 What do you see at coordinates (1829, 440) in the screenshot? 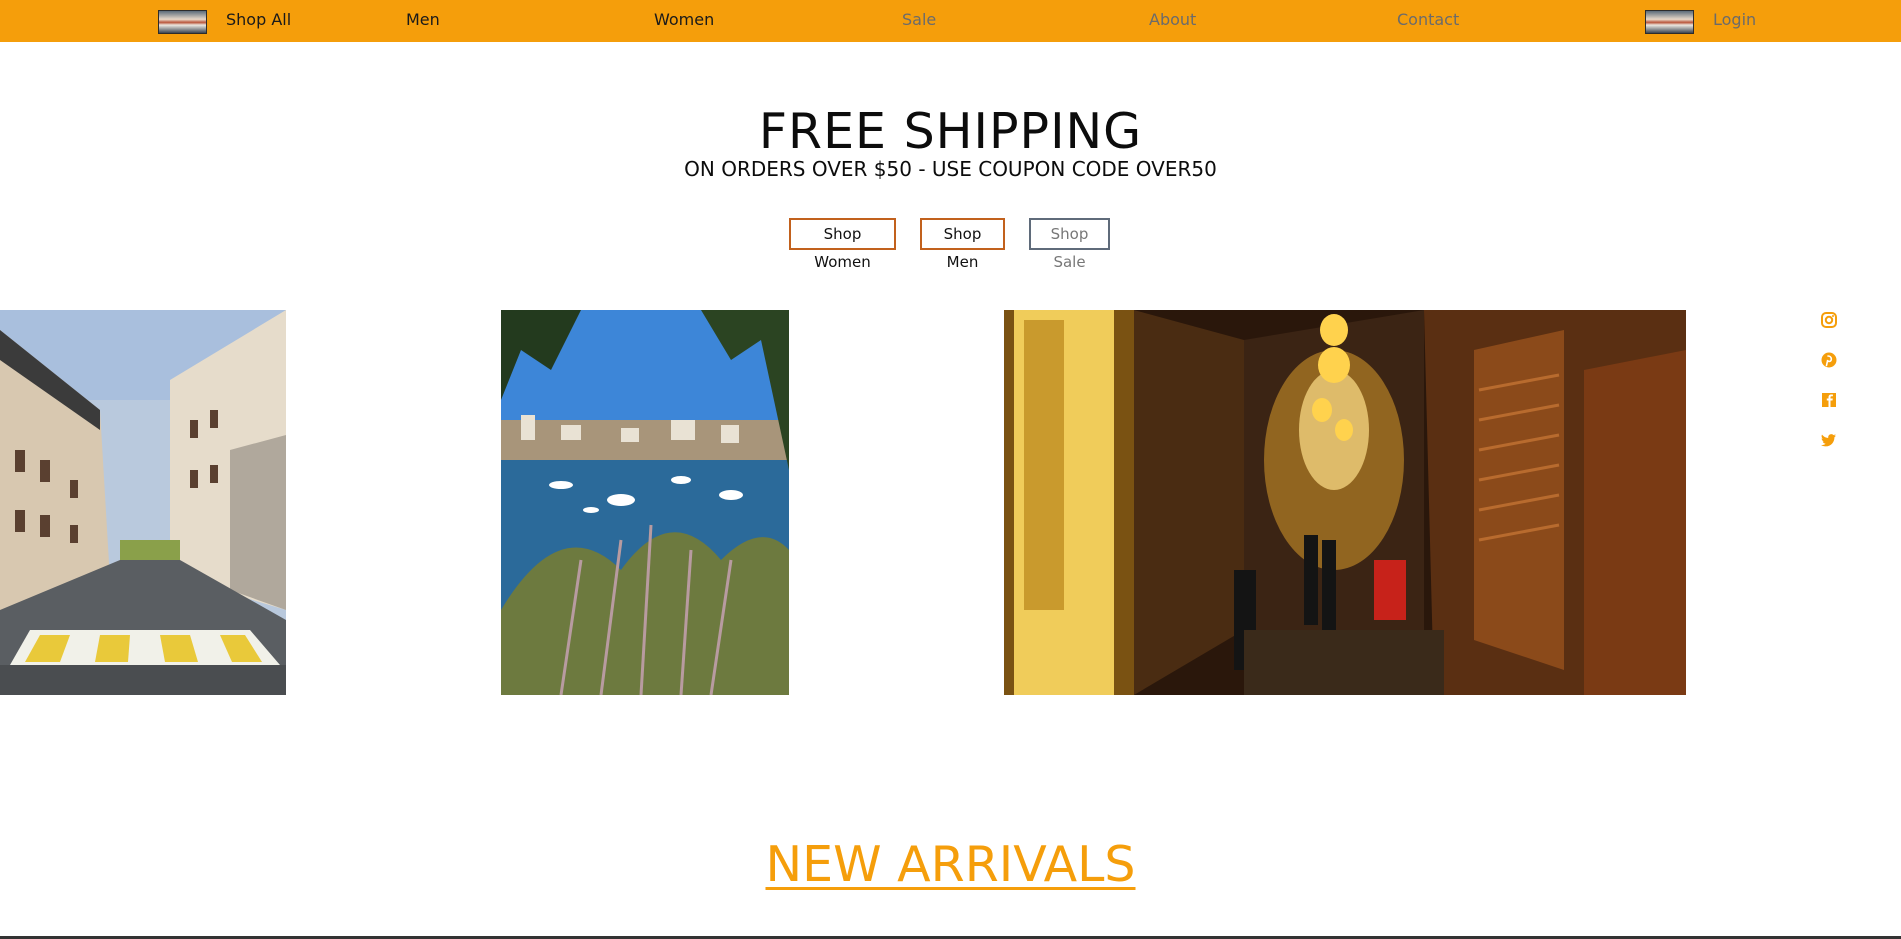
I see `twitter-icon` at bounding box center [1829, 440].